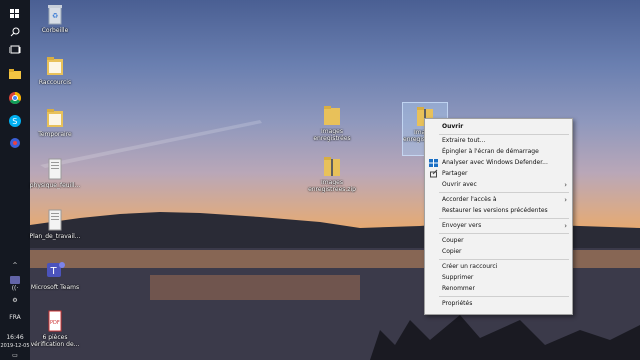  I want to click on menu-item-pin-start: Épingler à l'écran de démarrage, so click(498, 152).